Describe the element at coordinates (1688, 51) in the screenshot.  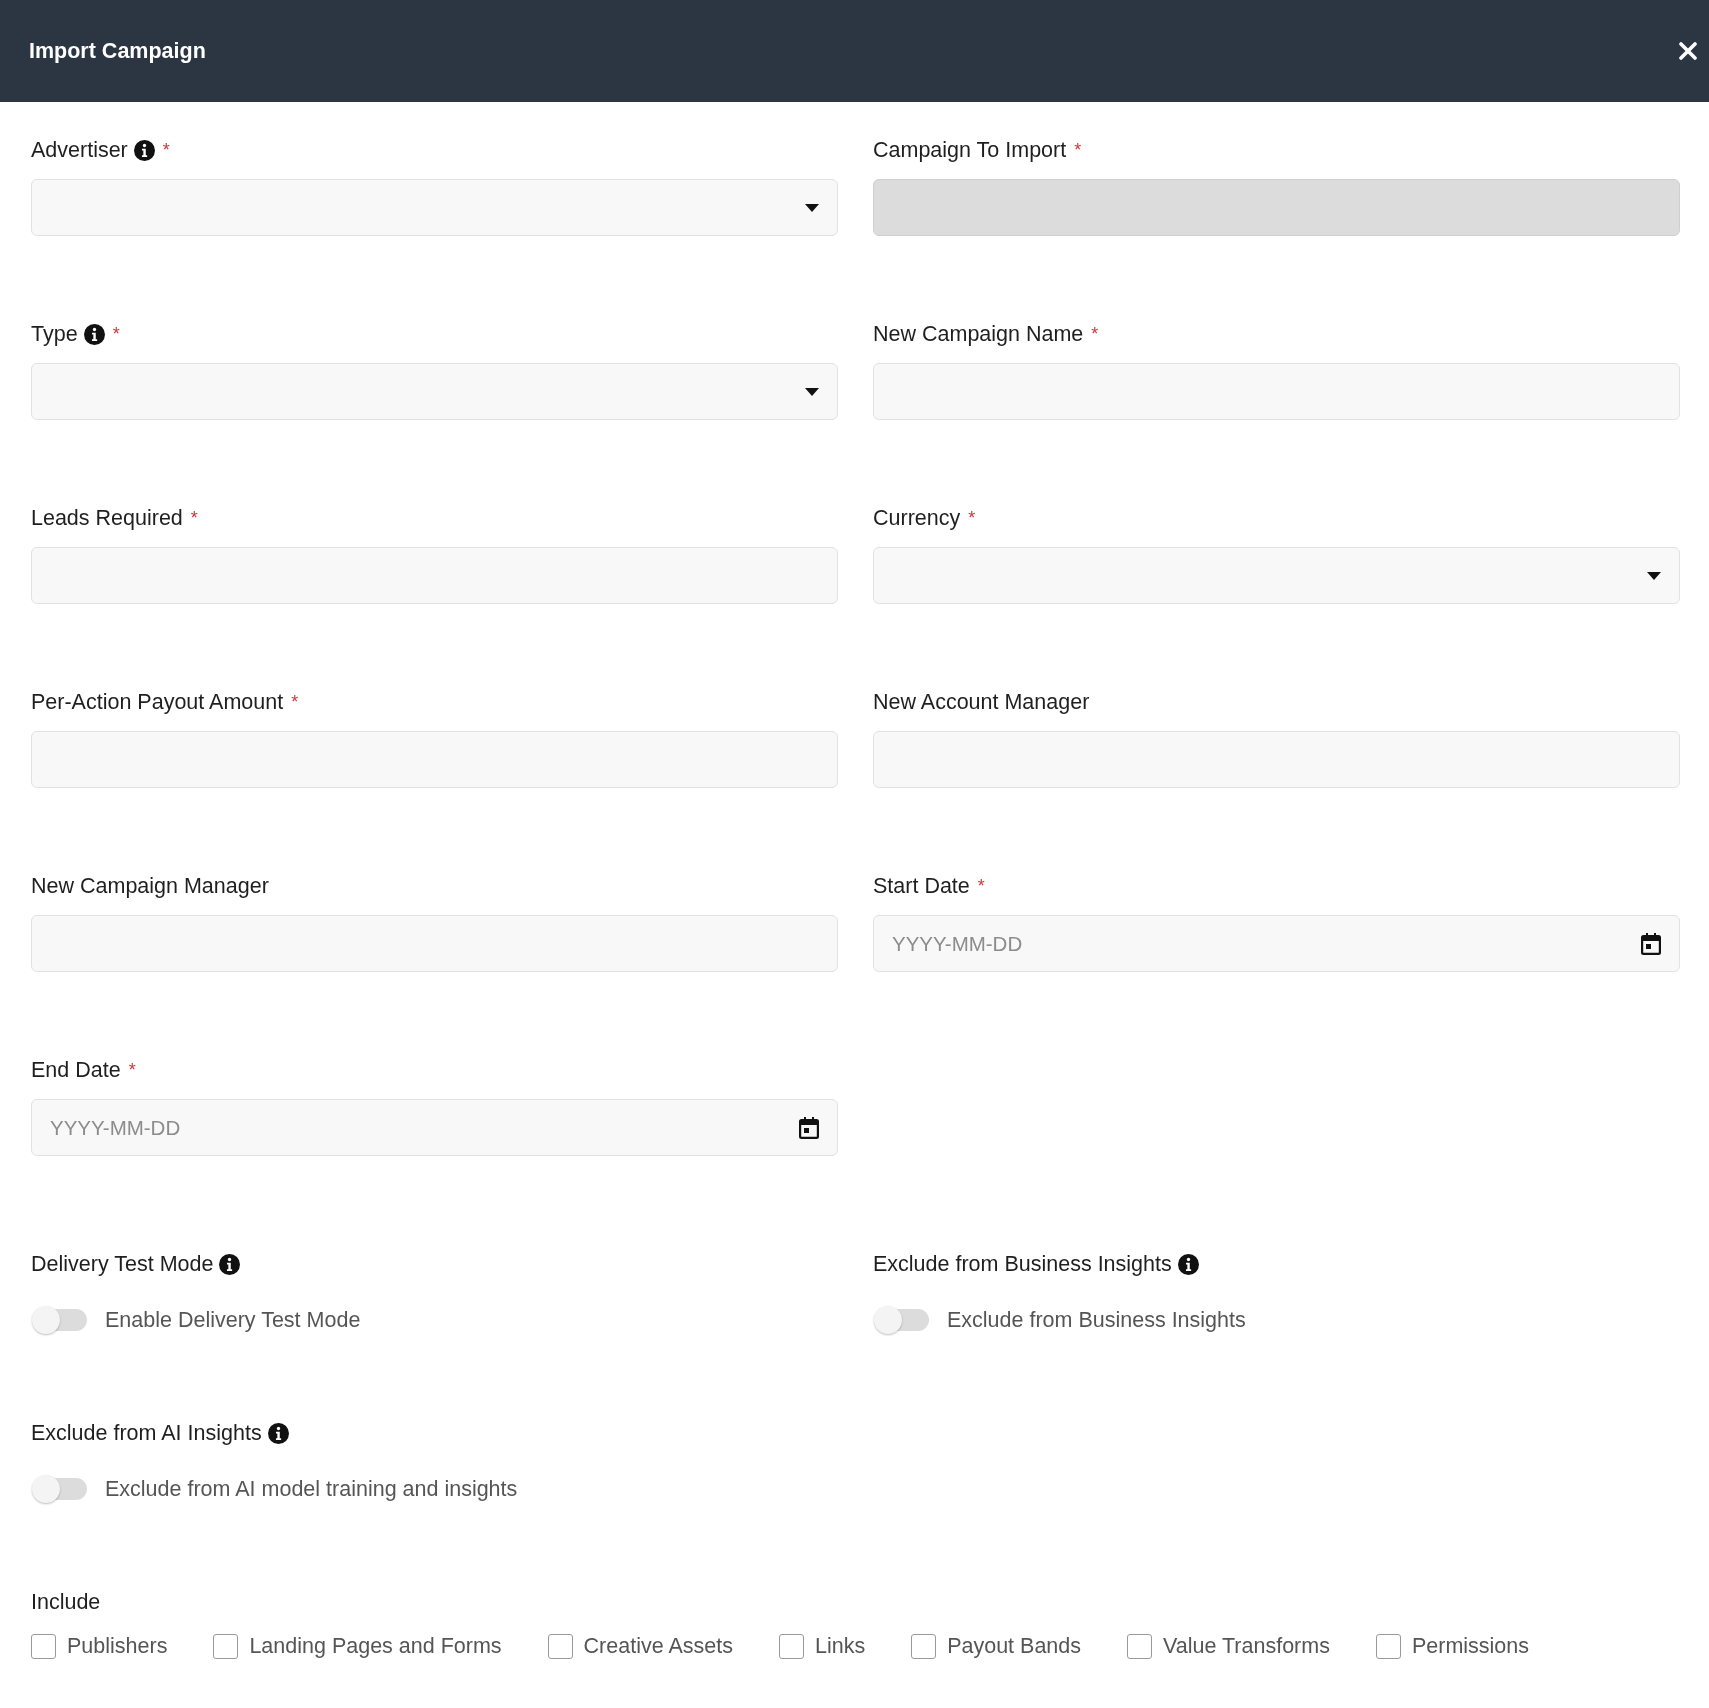
I see `close-icon` at that location.